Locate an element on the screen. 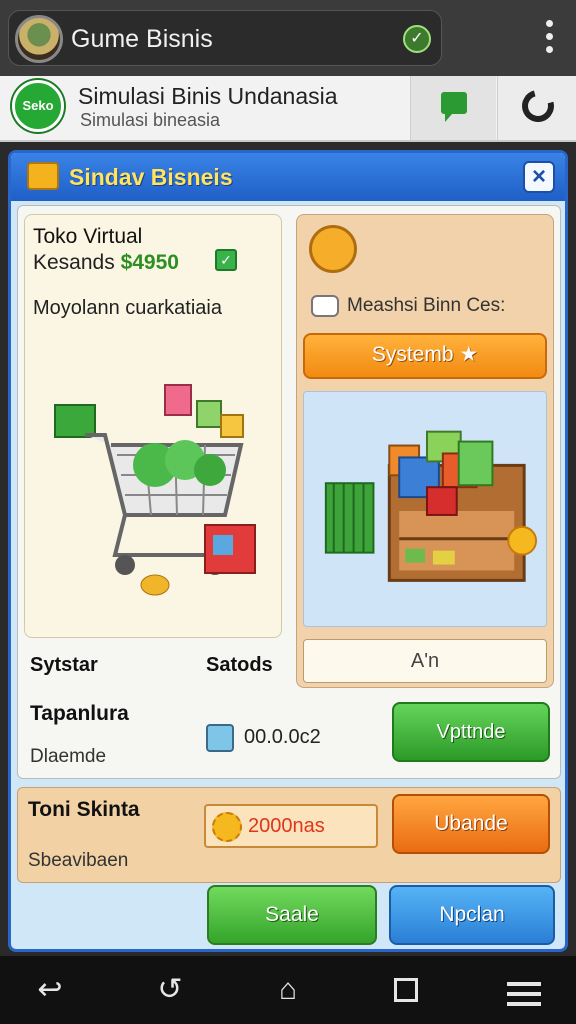  refresh-icon is located at coordinates (538, 106).